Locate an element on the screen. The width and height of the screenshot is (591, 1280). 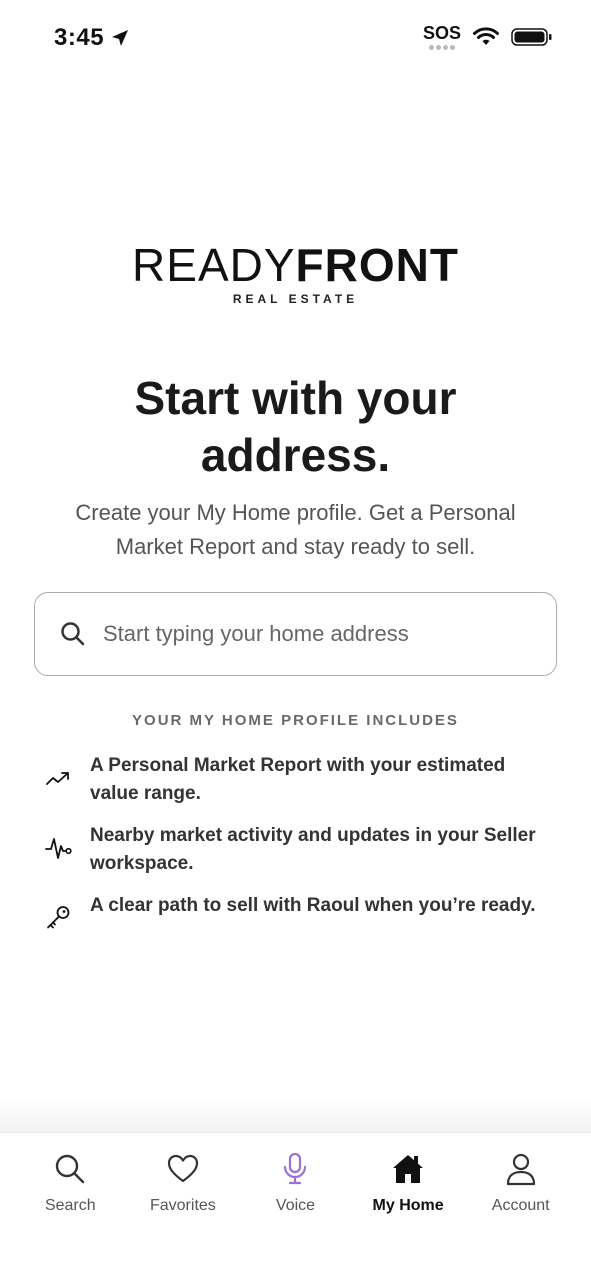
wifi-icon is located at coordinates (486, 36).